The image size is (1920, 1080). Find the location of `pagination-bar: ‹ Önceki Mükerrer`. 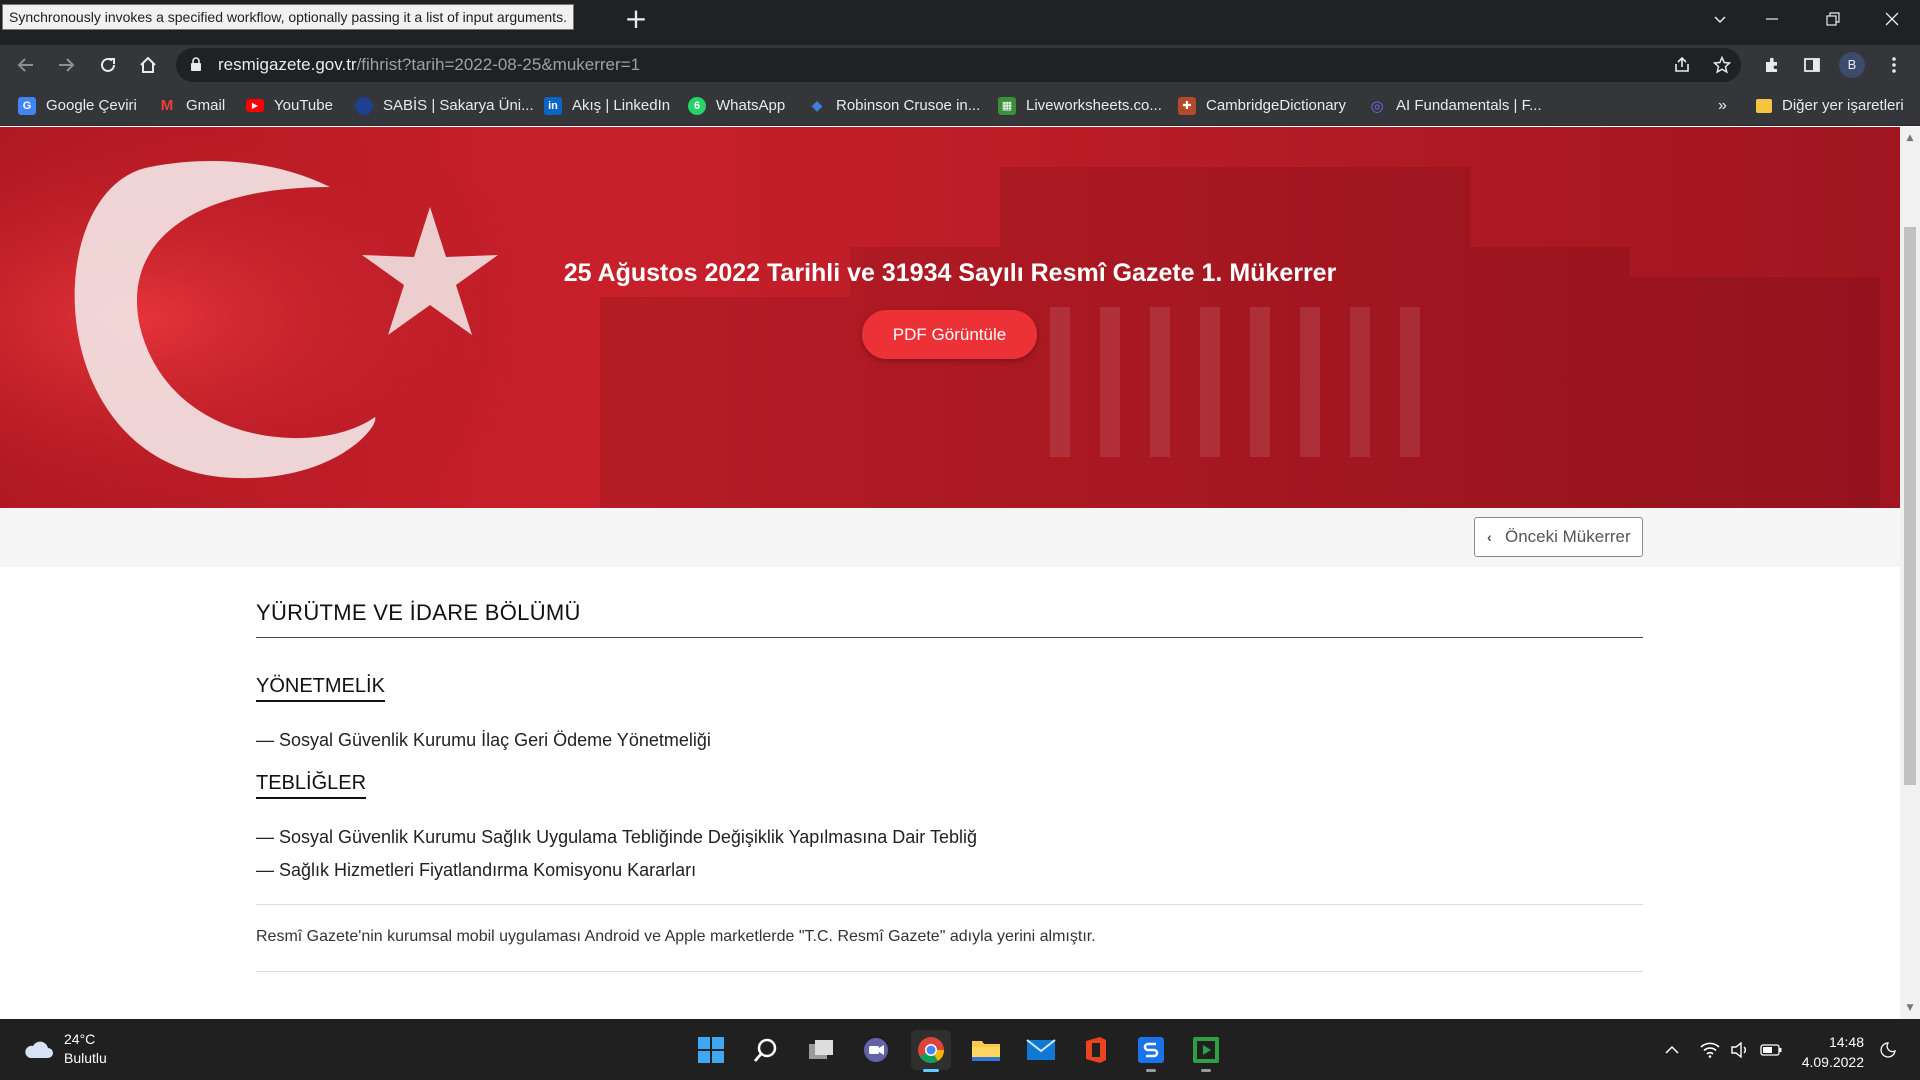

pagination-bar: ‹ Önceki Mükerrer is located at coordinates (950, 537).